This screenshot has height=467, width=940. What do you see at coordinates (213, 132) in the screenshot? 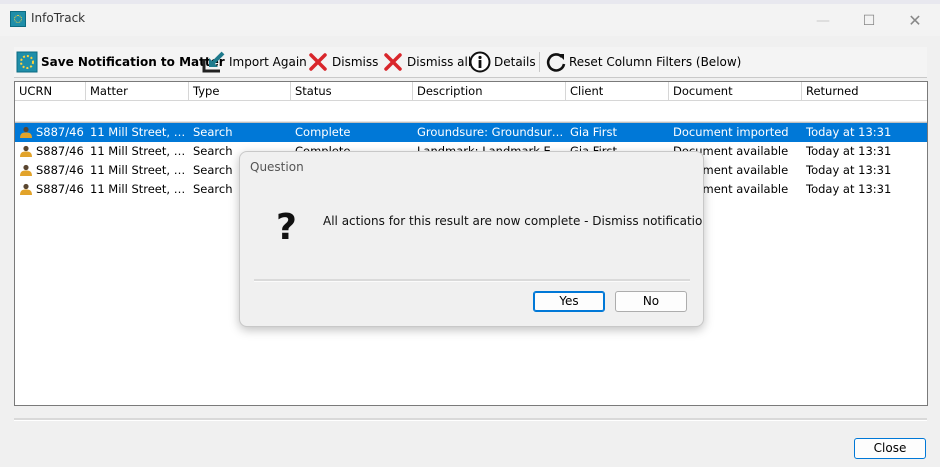
I see `type-cell: Search` at bounding box center [213, 132].